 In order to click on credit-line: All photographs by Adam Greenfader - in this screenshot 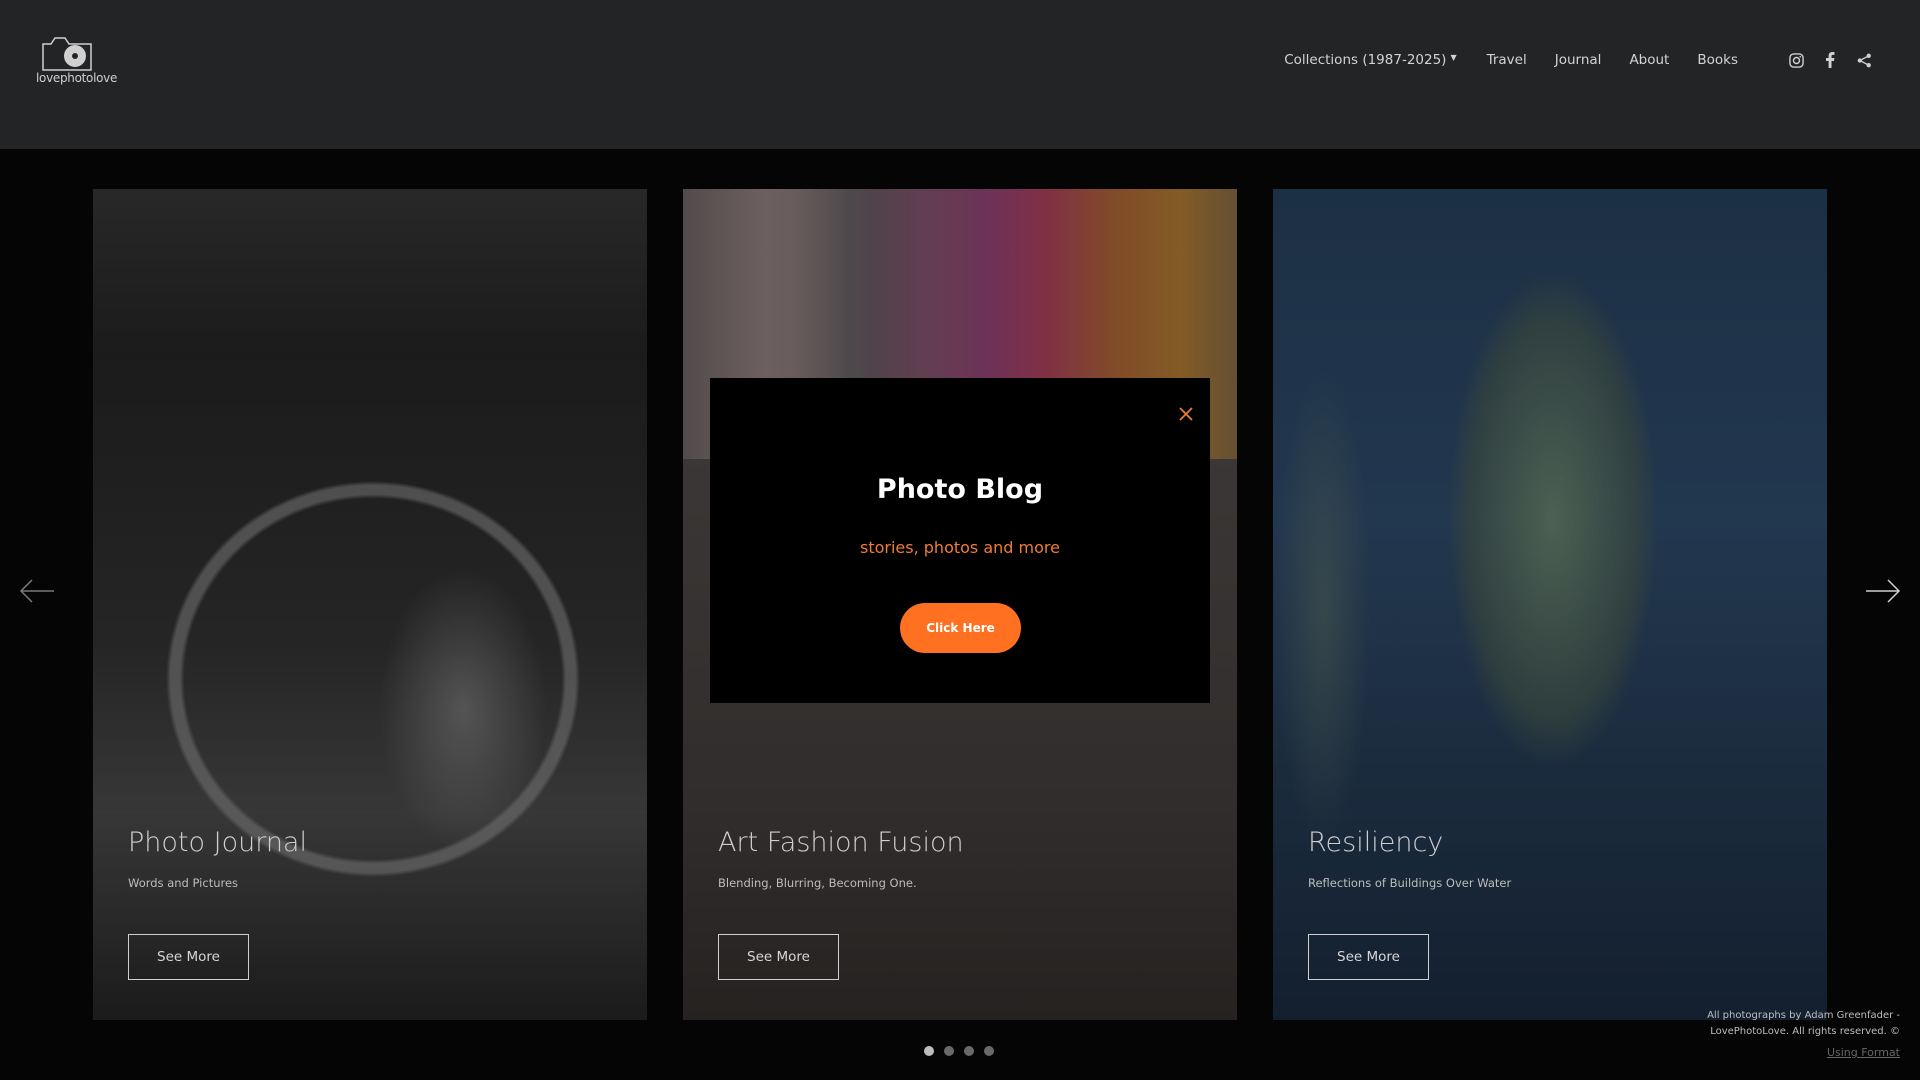, I will do `click(1803, 1015)`.